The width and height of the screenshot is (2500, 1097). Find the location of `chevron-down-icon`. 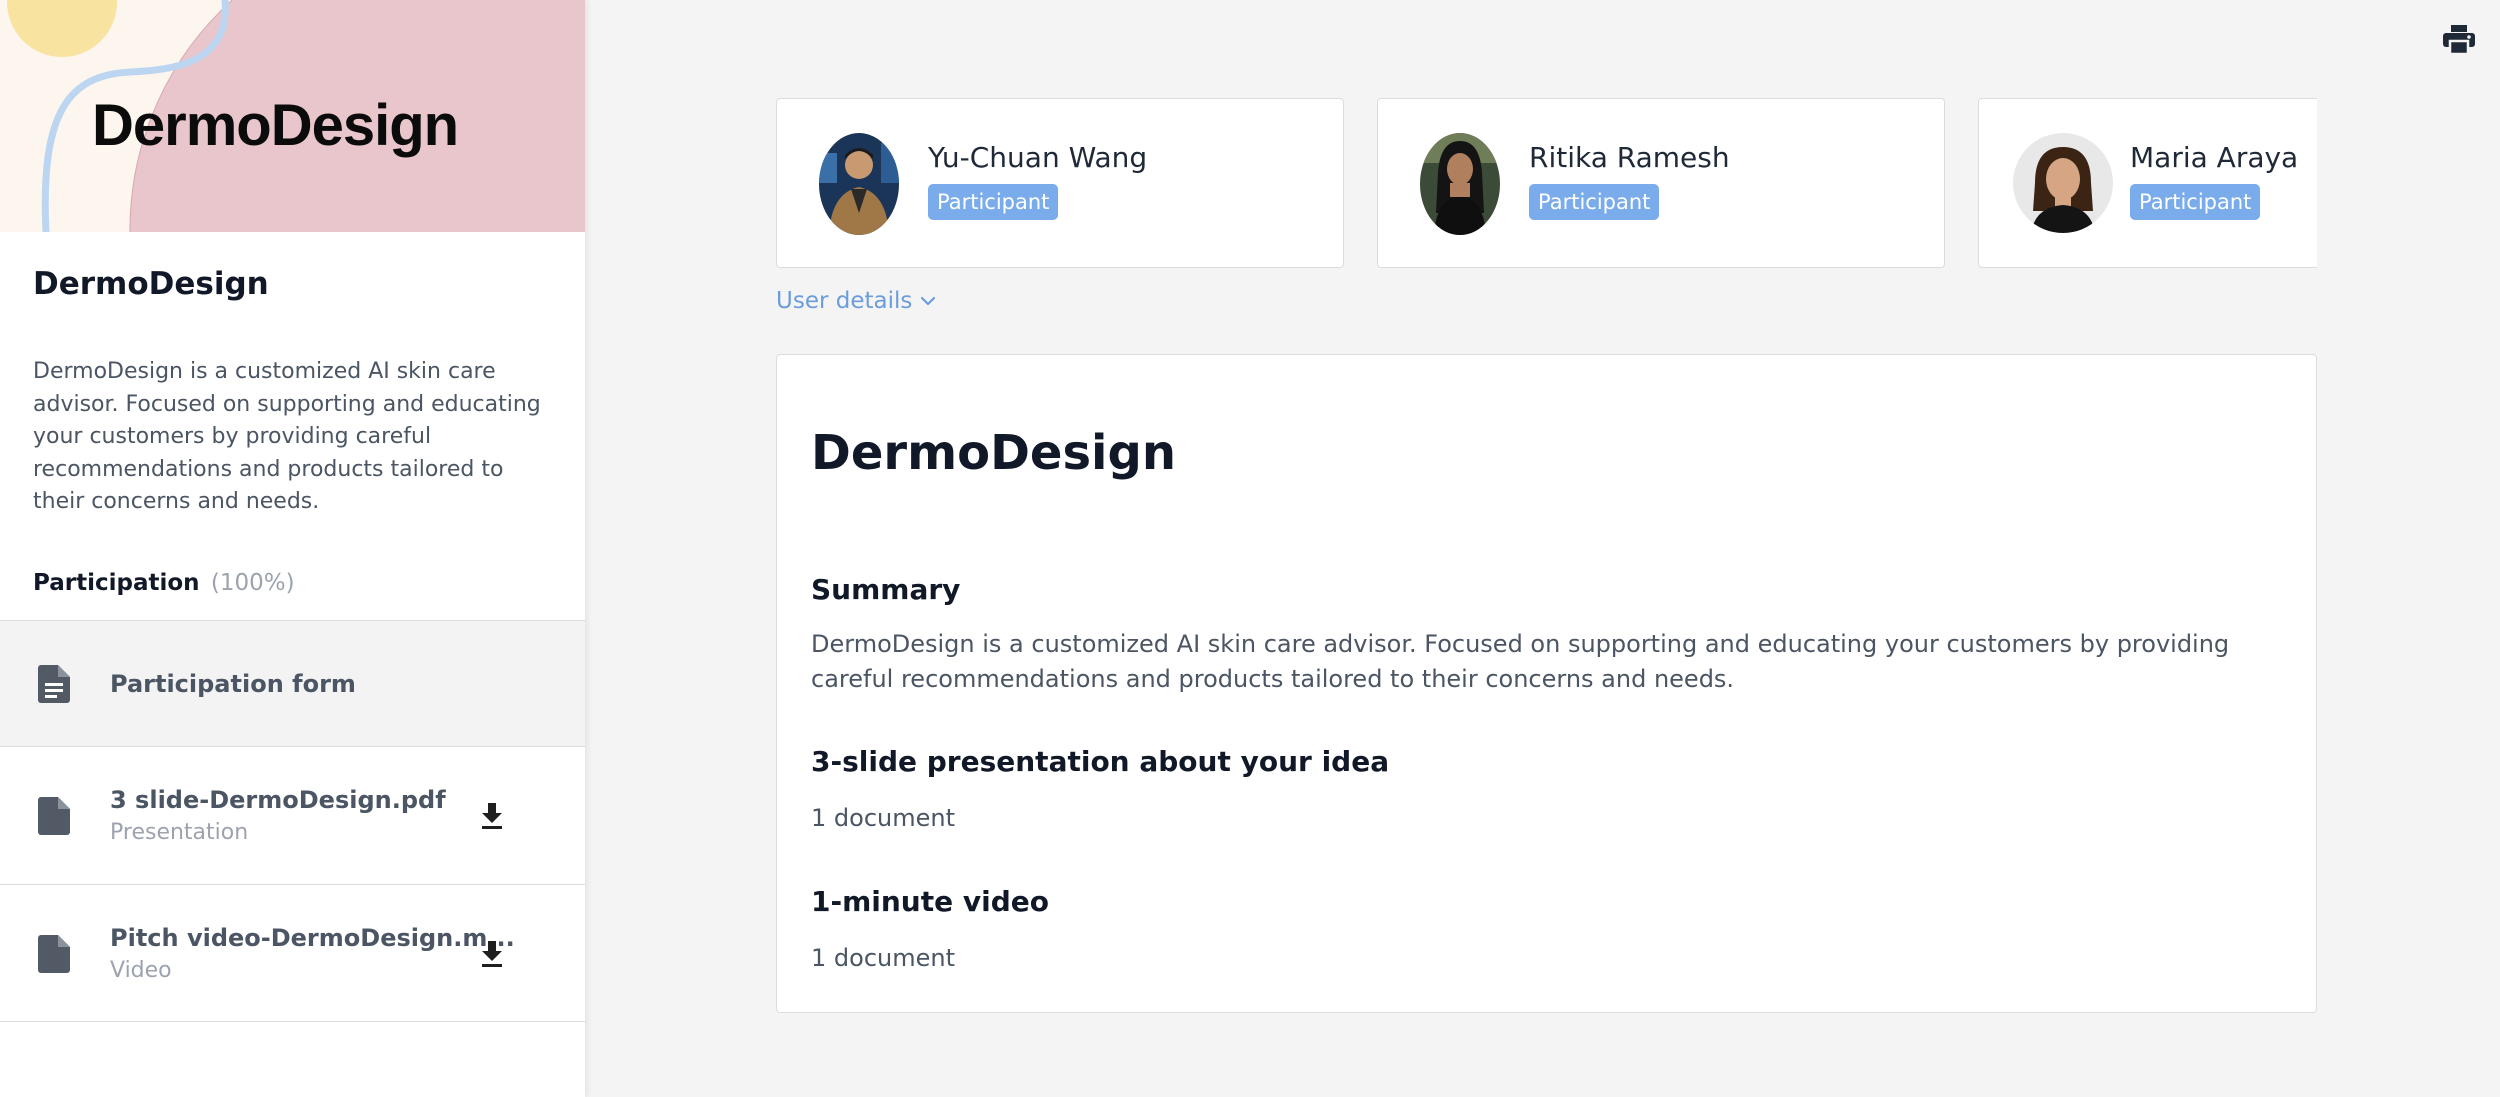

chevron-down-icon is located at coordinates (928, 301).